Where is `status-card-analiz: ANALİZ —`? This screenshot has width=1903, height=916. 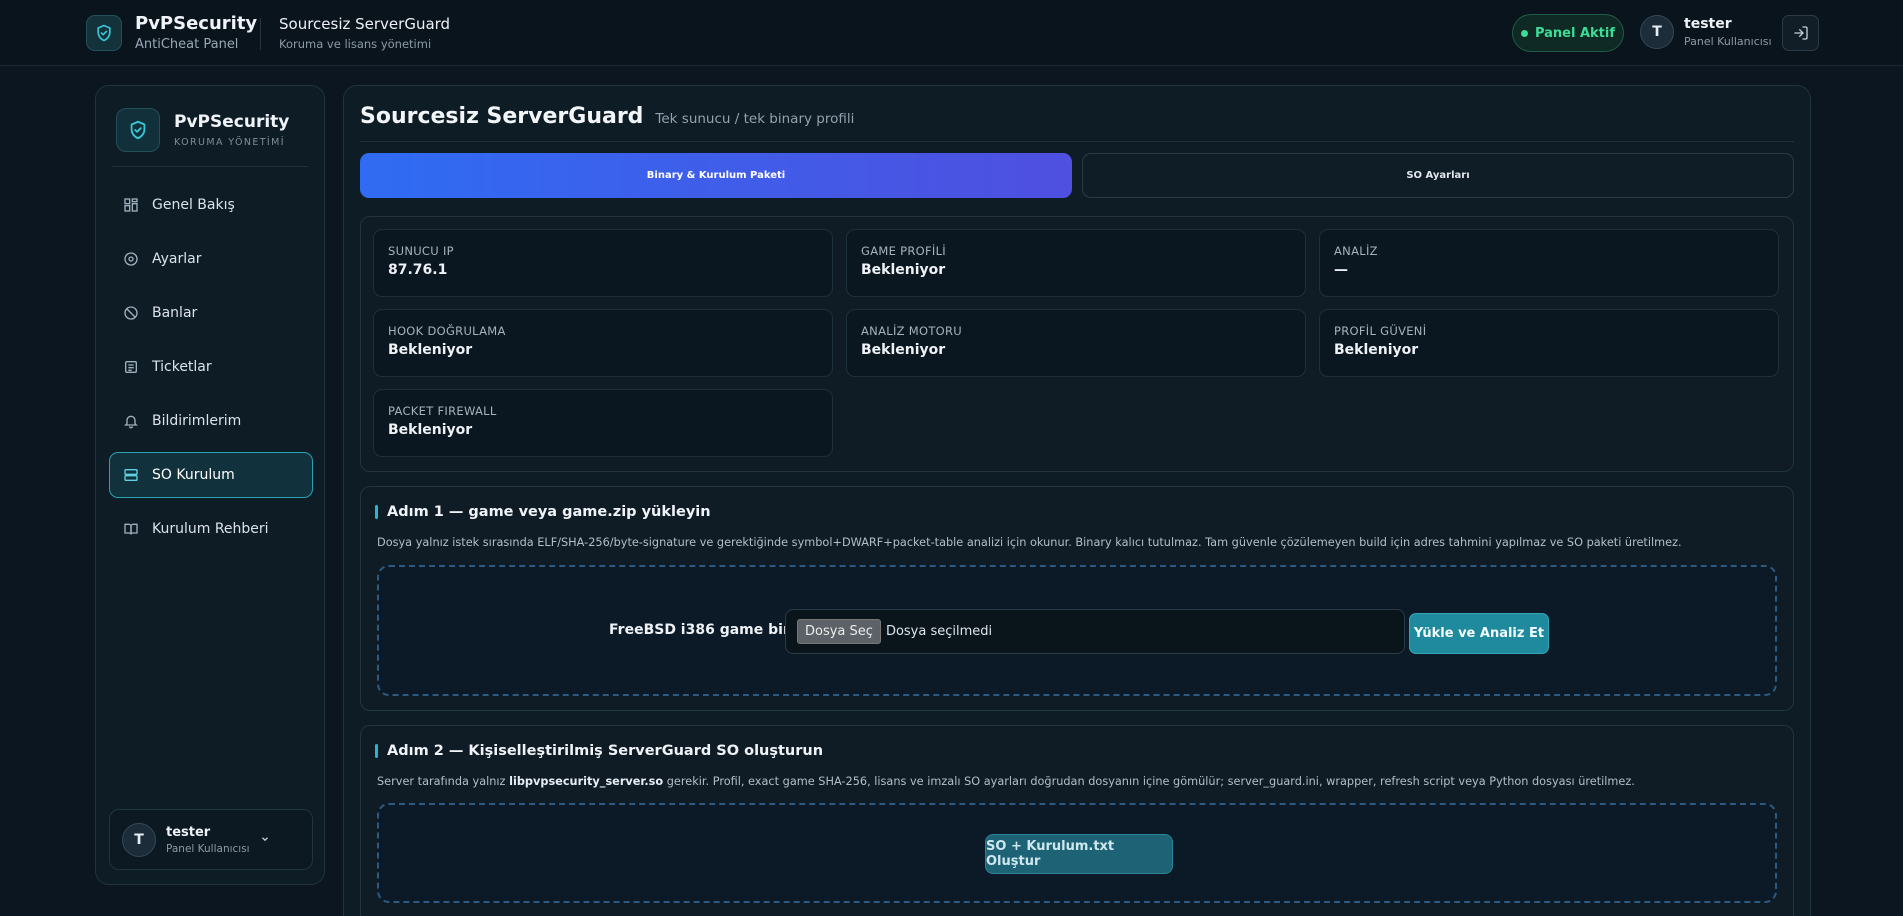 status-card-analiz: ANALİZ — is located at coordinates (1549, 263).